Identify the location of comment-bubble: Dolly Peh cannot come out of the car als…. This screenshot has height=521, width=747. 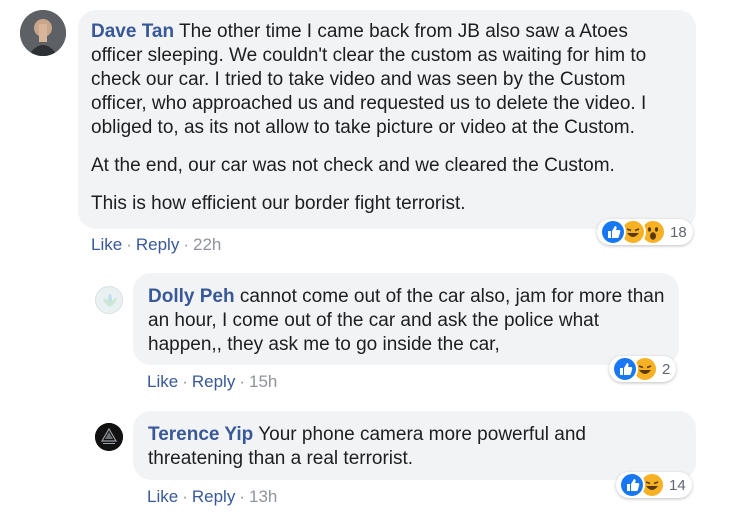
(406, 319).